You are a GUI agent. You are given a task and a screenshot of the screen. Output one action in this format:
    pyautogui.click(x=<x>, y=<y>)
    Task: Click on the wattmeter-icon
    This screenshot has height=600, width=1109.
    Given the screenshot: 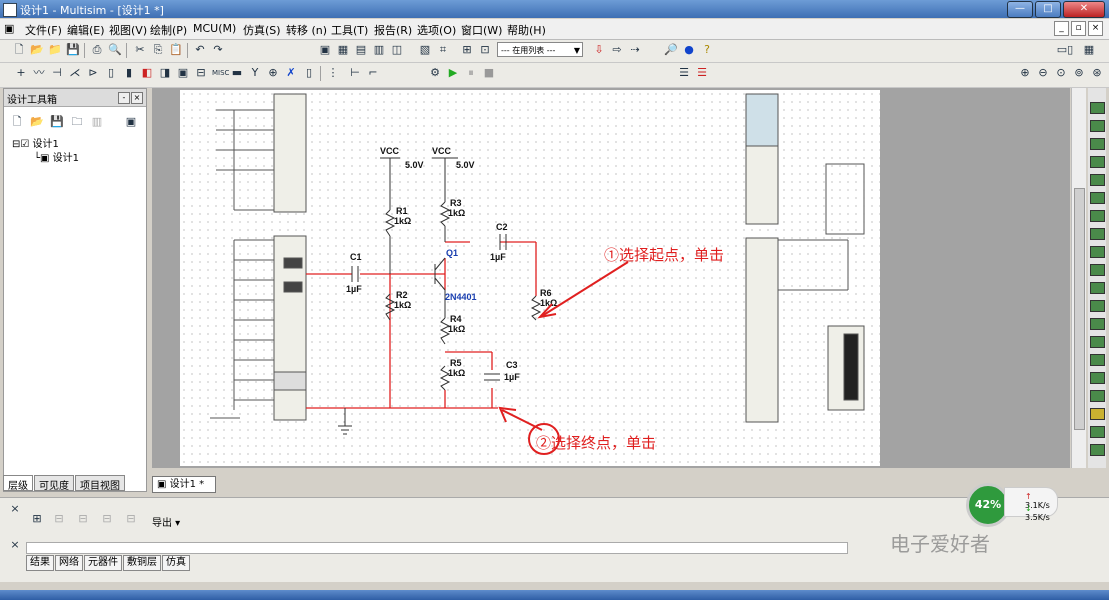 What is the action you would take?
    pyautogui.click(x=1097, y=144)
    